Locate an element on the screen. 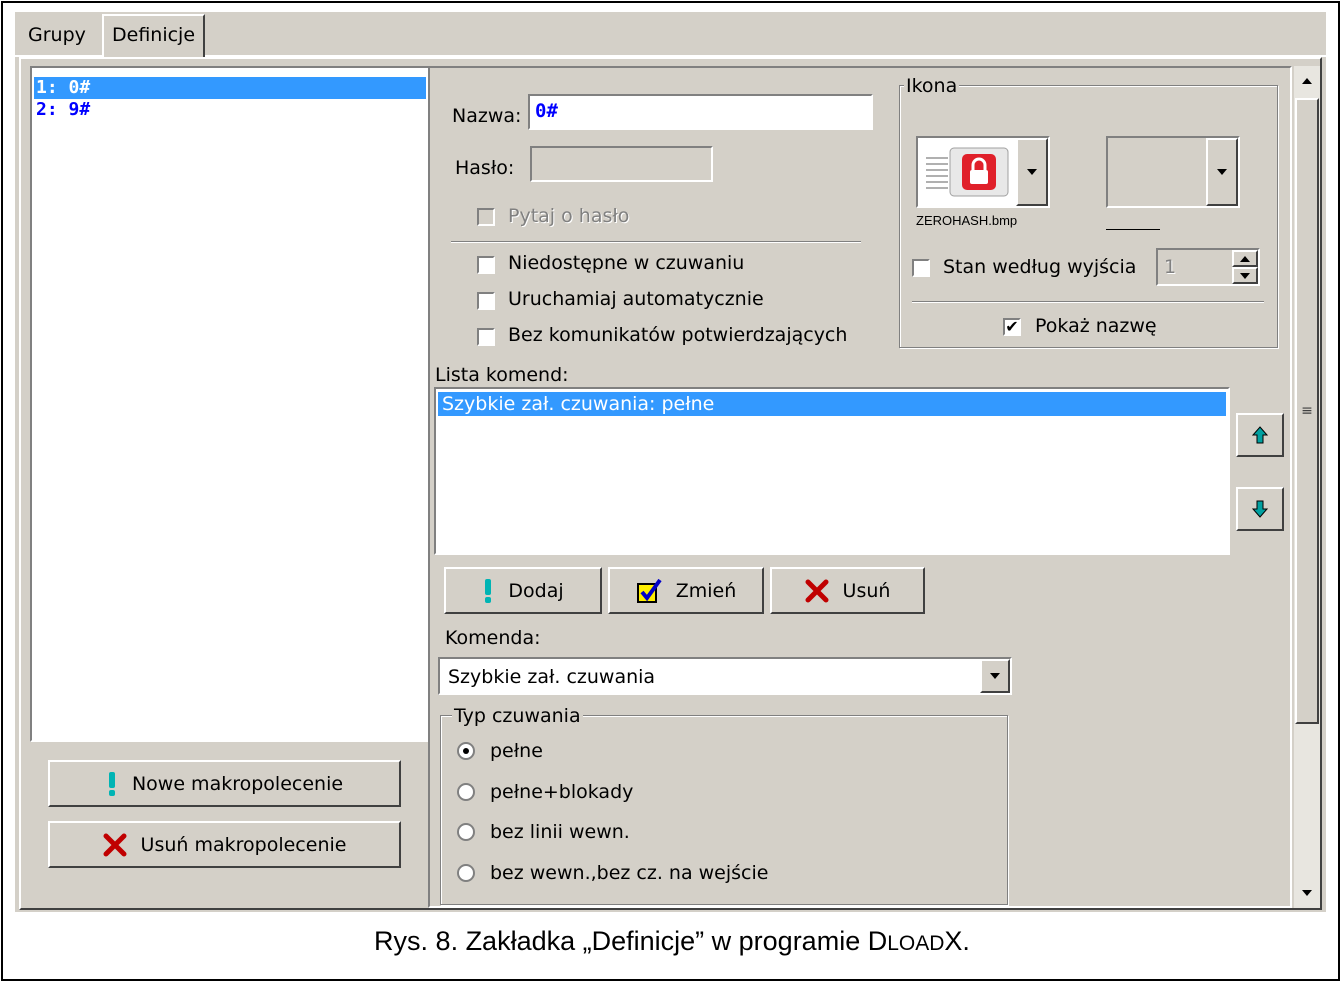  arm-type-radio-no-internal is located at coordinates (466, 832).